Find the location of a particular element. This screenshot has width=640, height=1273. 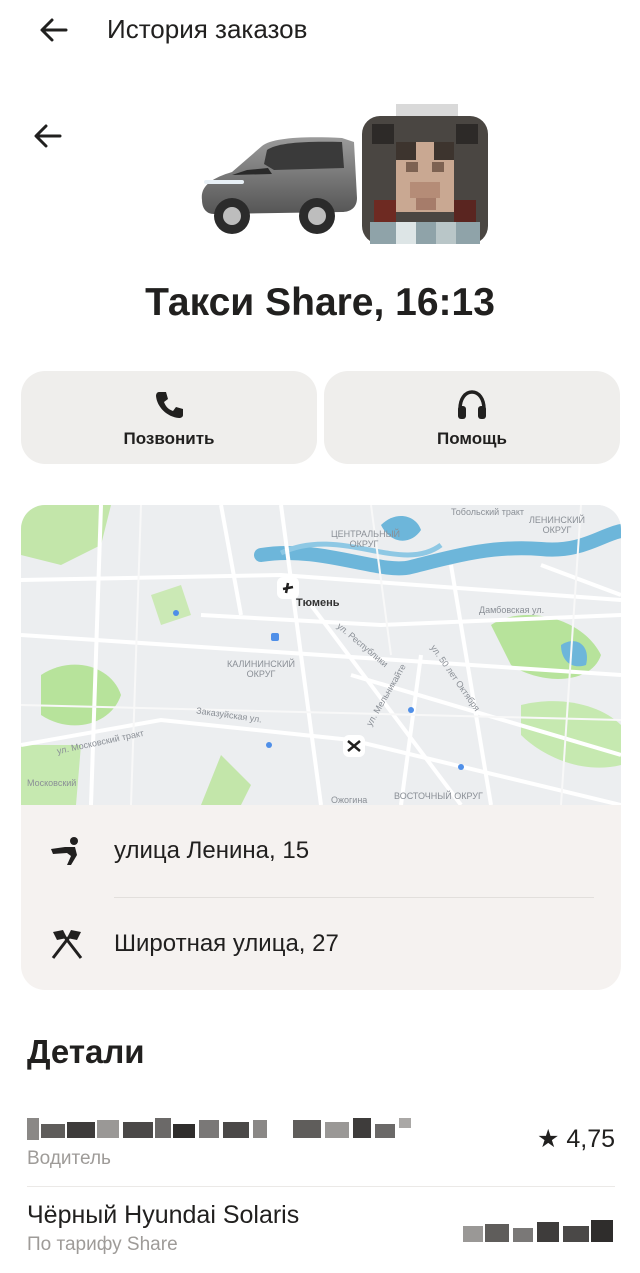

walking-person-icon is located at coordinates (64, 851).